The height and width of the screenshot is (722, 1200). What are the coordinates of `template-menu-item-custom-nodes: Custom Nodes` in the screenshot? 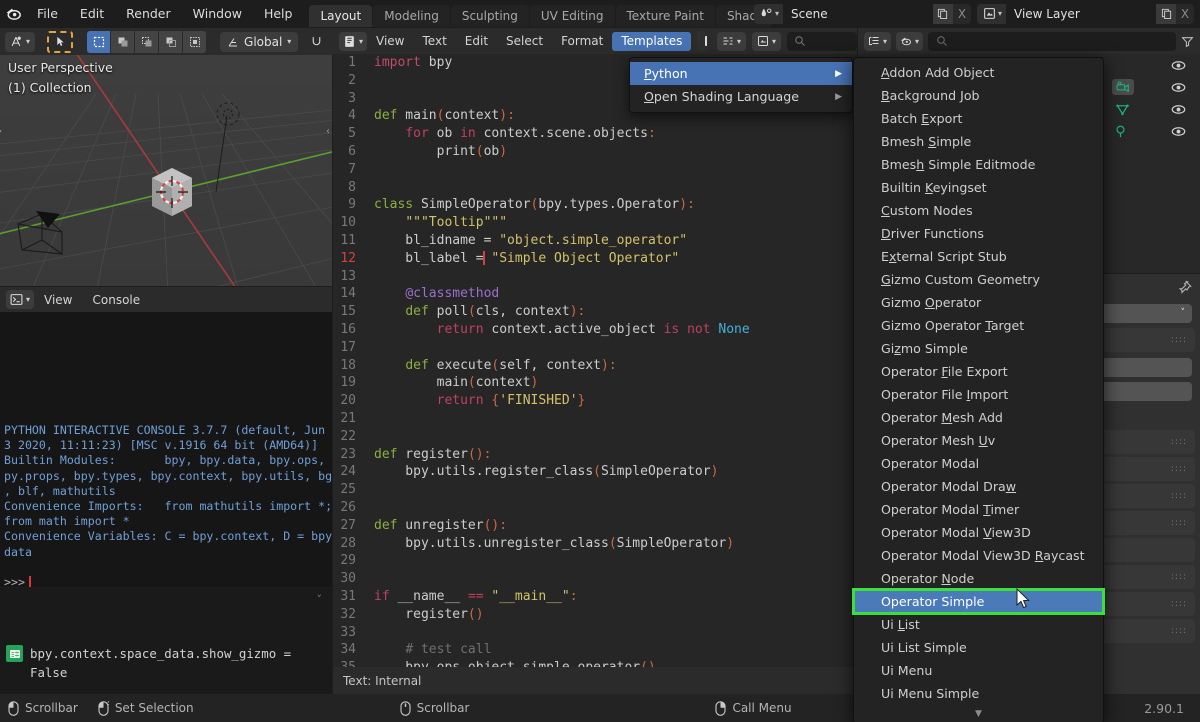 It's located at (978, 210).